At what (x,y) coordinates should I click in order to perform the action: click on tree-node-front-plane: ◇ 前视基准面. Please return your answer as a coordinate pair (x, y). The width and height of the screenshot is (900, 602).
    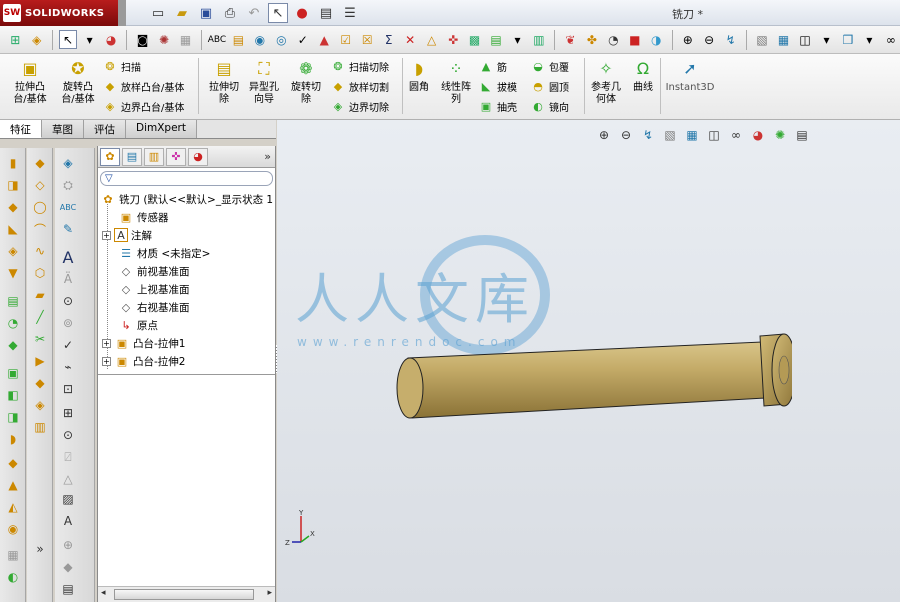
    Looking at the image, I should click on (154, 271).